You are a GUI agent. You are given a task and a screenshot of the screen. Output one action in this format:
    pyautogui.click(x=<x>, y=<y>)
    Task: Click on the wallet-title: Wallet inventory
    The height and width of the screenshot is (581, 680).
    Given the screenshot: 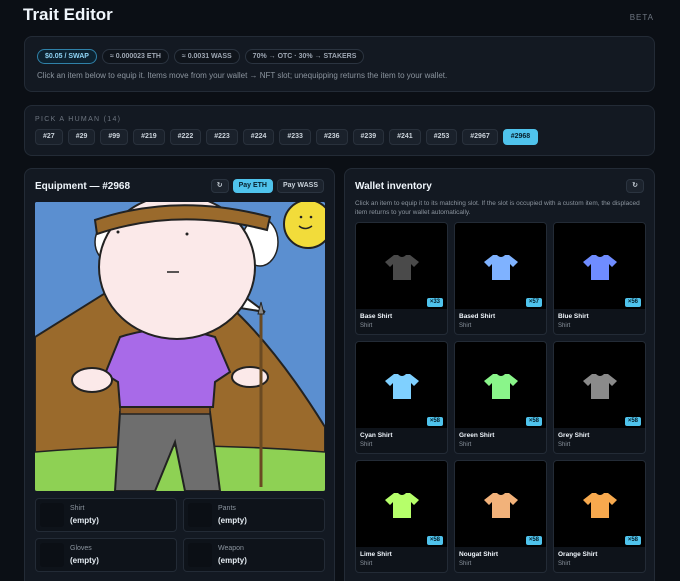 What is the action you would take?
    pyautogui.click(x=393, y=186)
    